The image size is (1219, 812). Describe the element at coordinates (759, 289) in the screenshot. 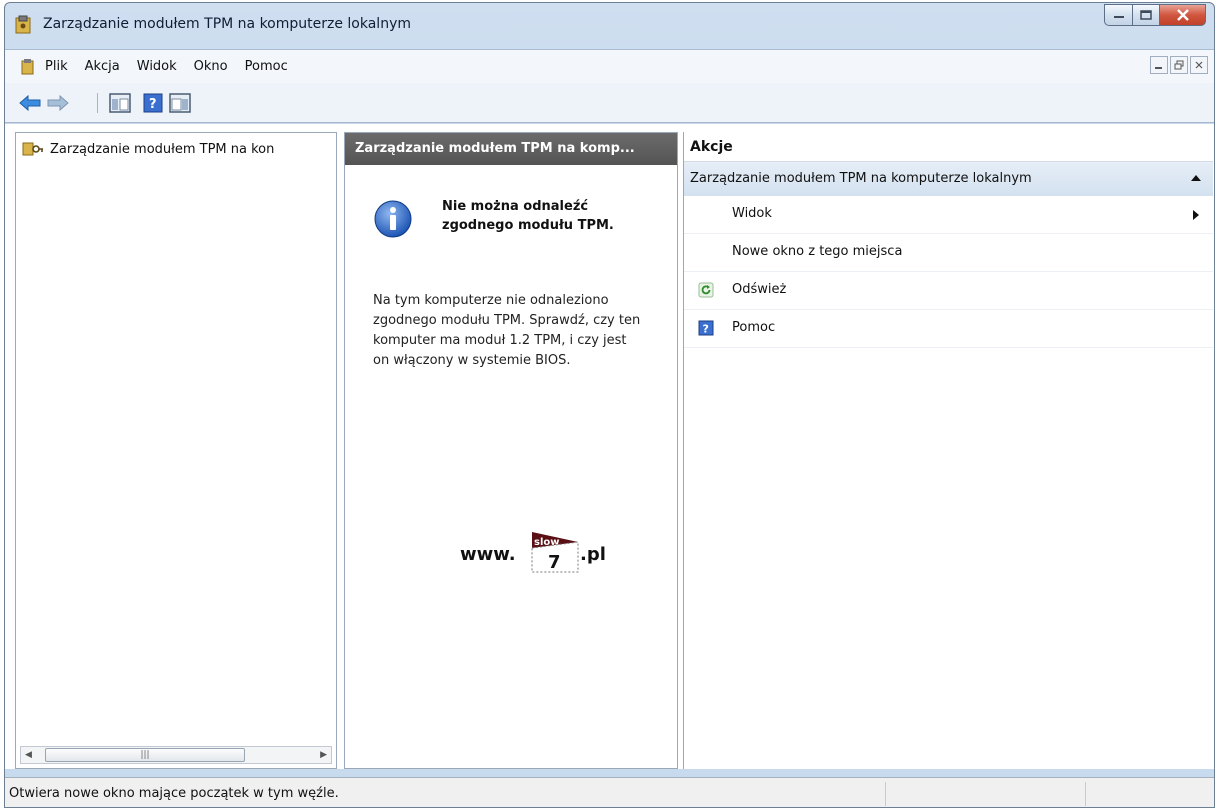

I see `action-label: Odśwież` at that location.